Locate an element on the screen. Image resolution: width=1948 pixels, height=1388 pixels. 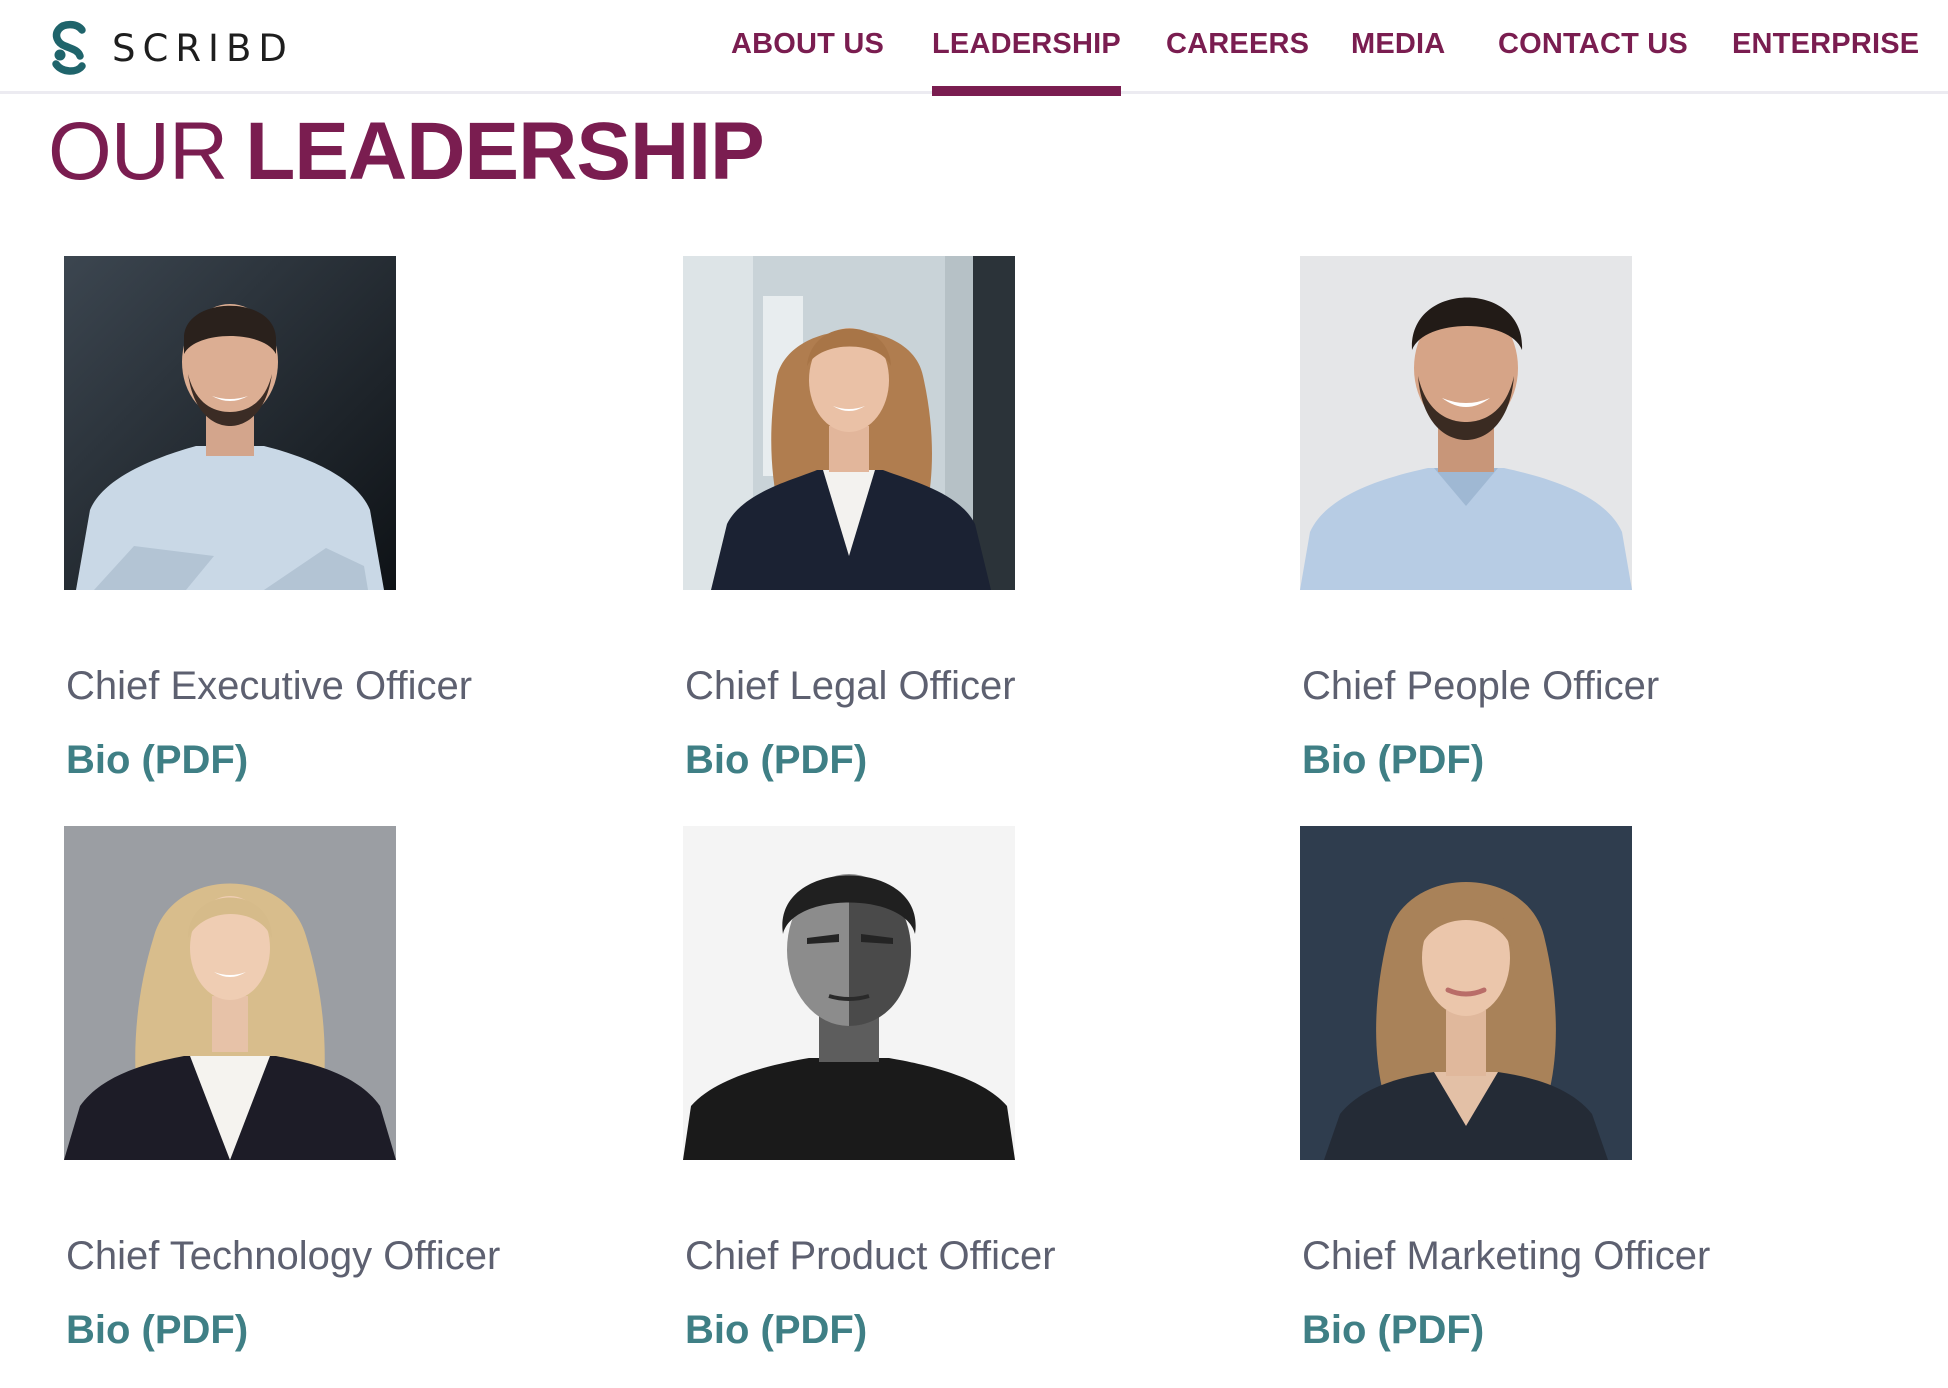
leader-role: Chief People Officer is located at coordinates (1481, 686).